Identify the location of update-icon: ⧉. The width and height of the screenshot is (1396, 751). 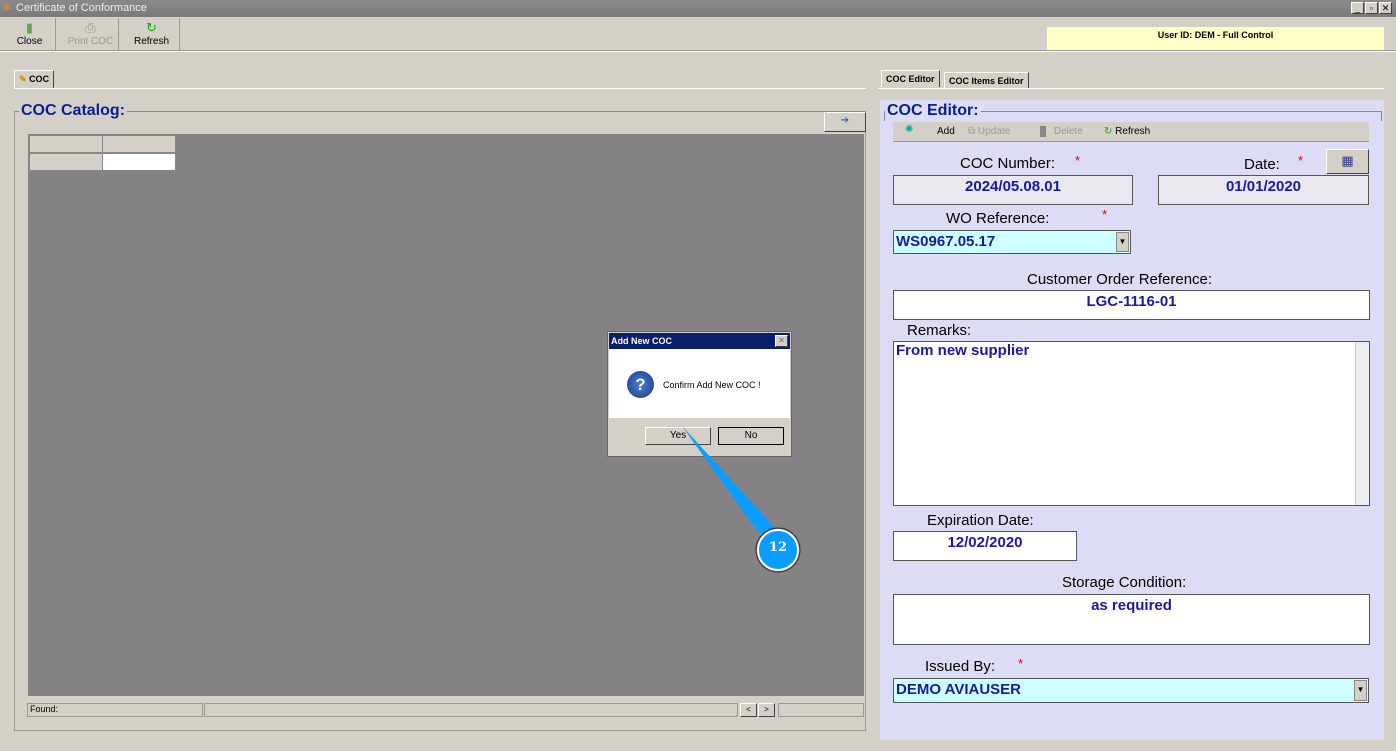
(972, 131).